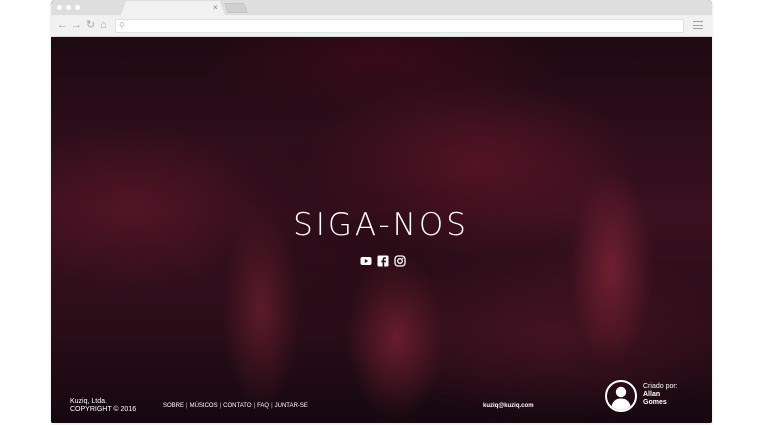 The image size is (763, 425). I want to click on creator-credit: Criado por: Allan Gomes, so click(660, 395).